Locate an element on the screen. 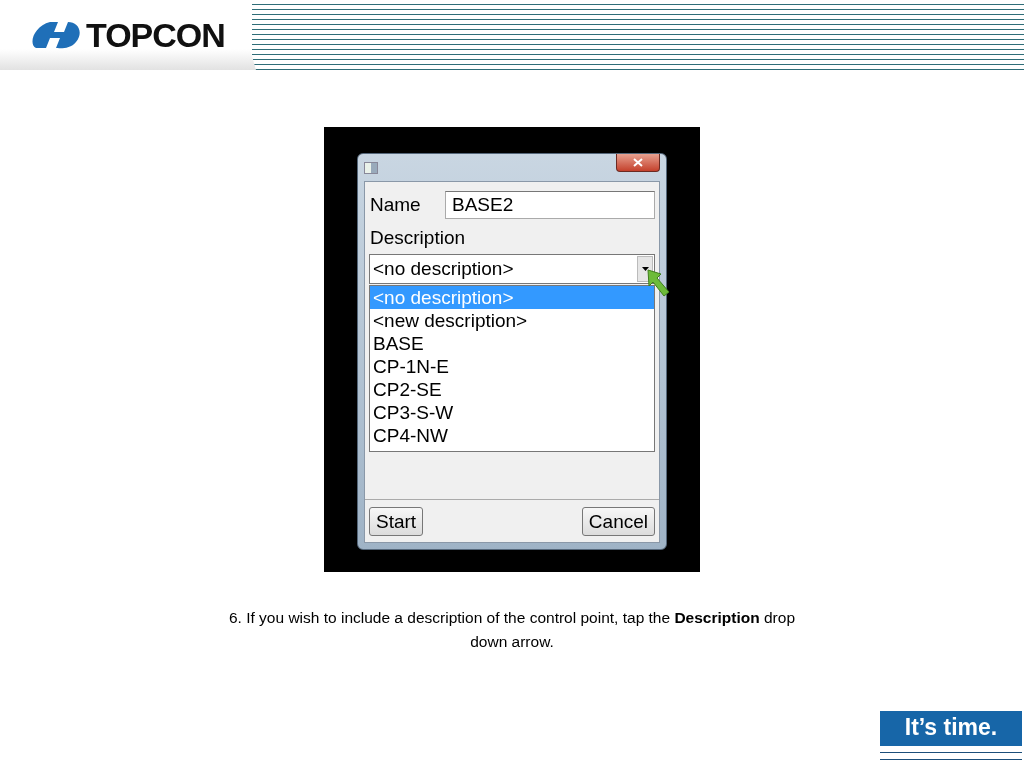  dropdown-option: CP3-S-W is located at coordinates (512, 412).